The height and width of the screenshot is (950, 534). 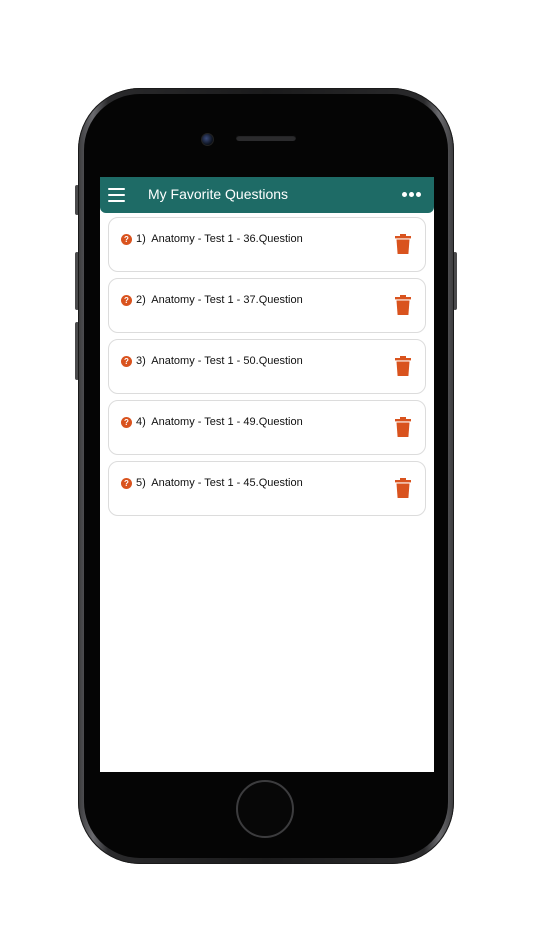 I want to click on app-bar: My Favorite Questions, so click(x=267, y=195).